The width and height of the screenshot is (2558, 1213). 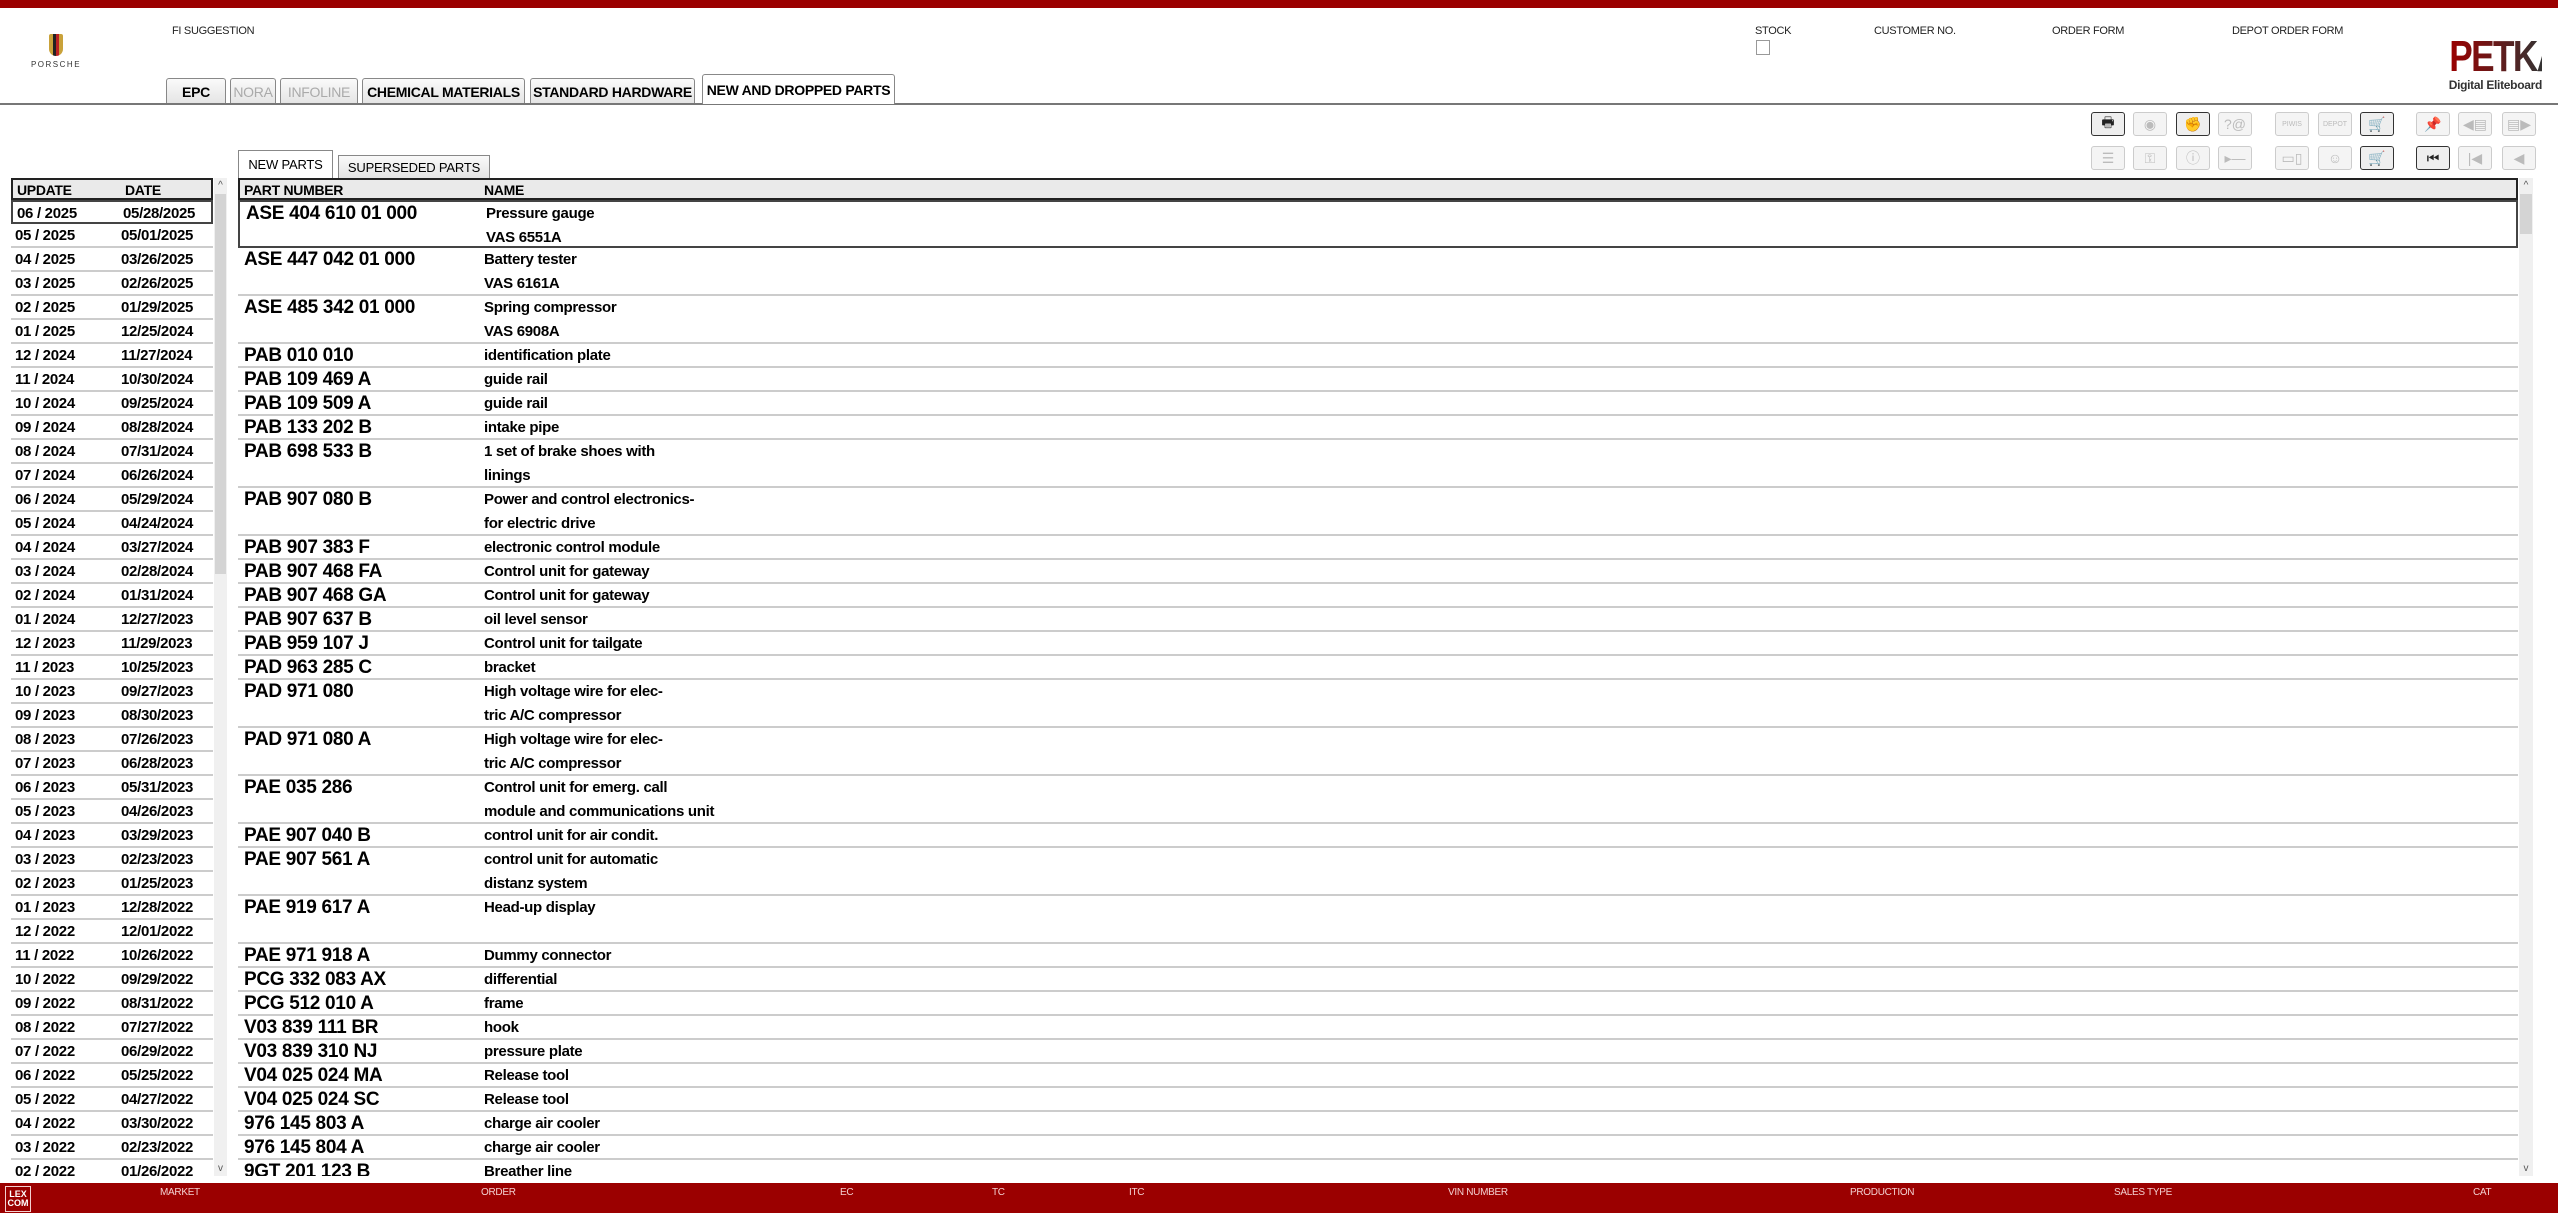 I want to click on update-list-item: 05 / 2025 05/01/2025, so click(x=112, y=236).